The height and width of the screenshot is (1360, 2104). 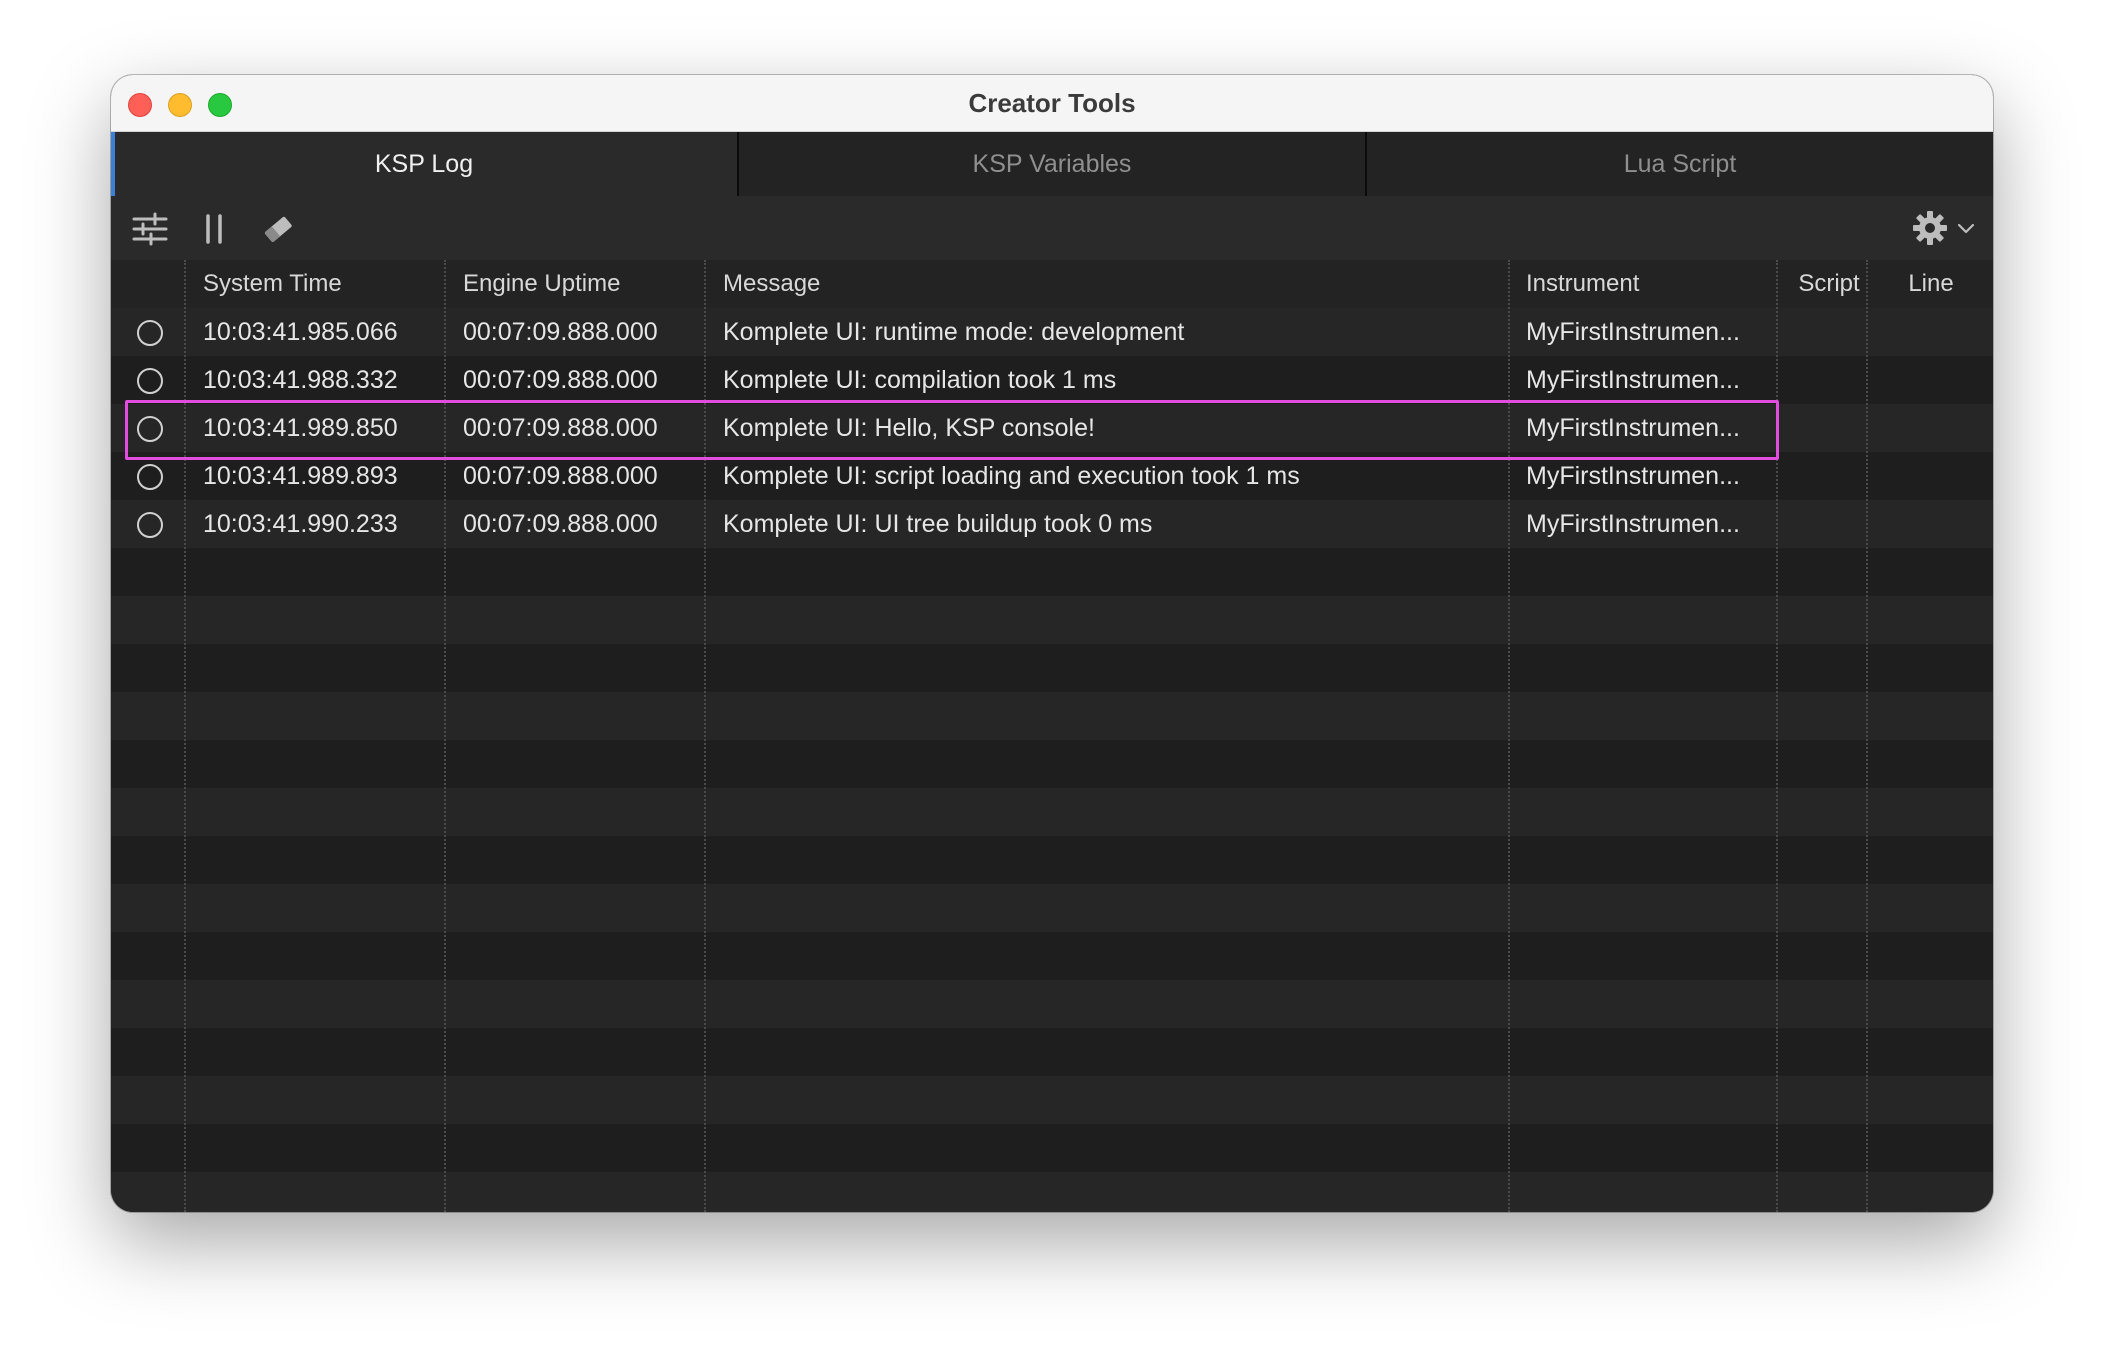 I want to click on cell-system-time: 10:03:41.990.233, so click(x=300, y=524).